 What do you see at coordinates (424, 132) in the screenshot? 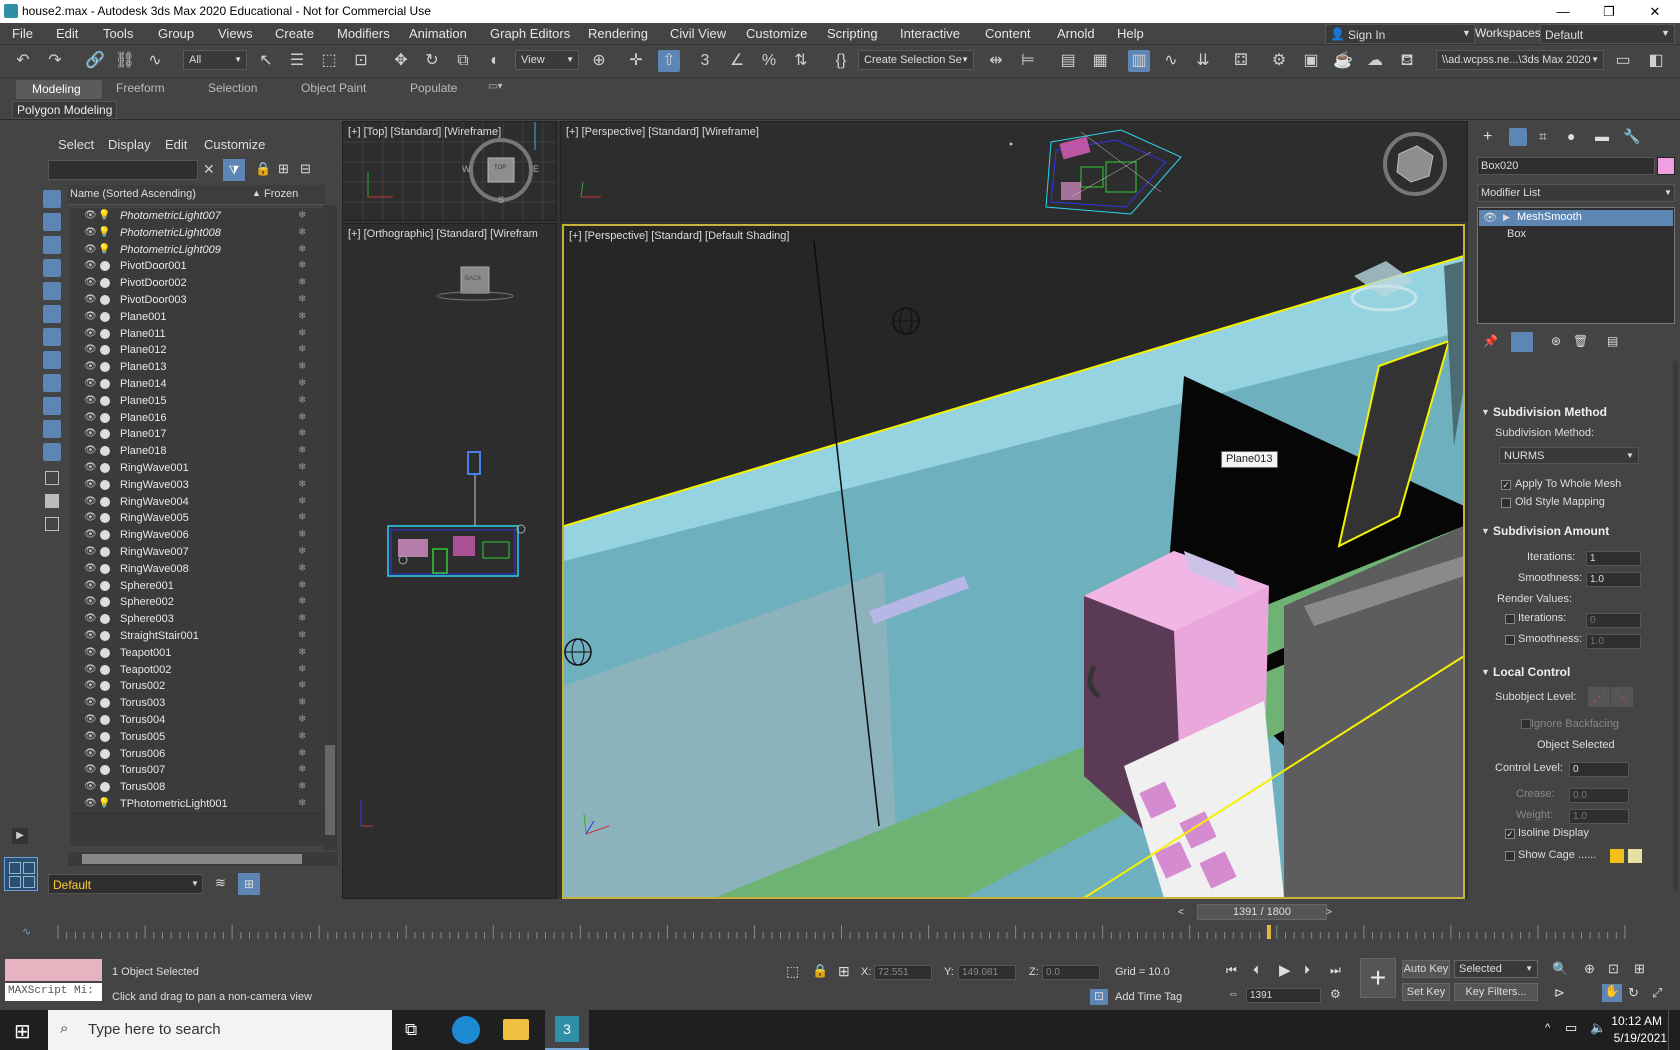
I see `viewport-top-label: [+] [Top] [Standard] [Wireframe]` at bounding box center [424, 132].